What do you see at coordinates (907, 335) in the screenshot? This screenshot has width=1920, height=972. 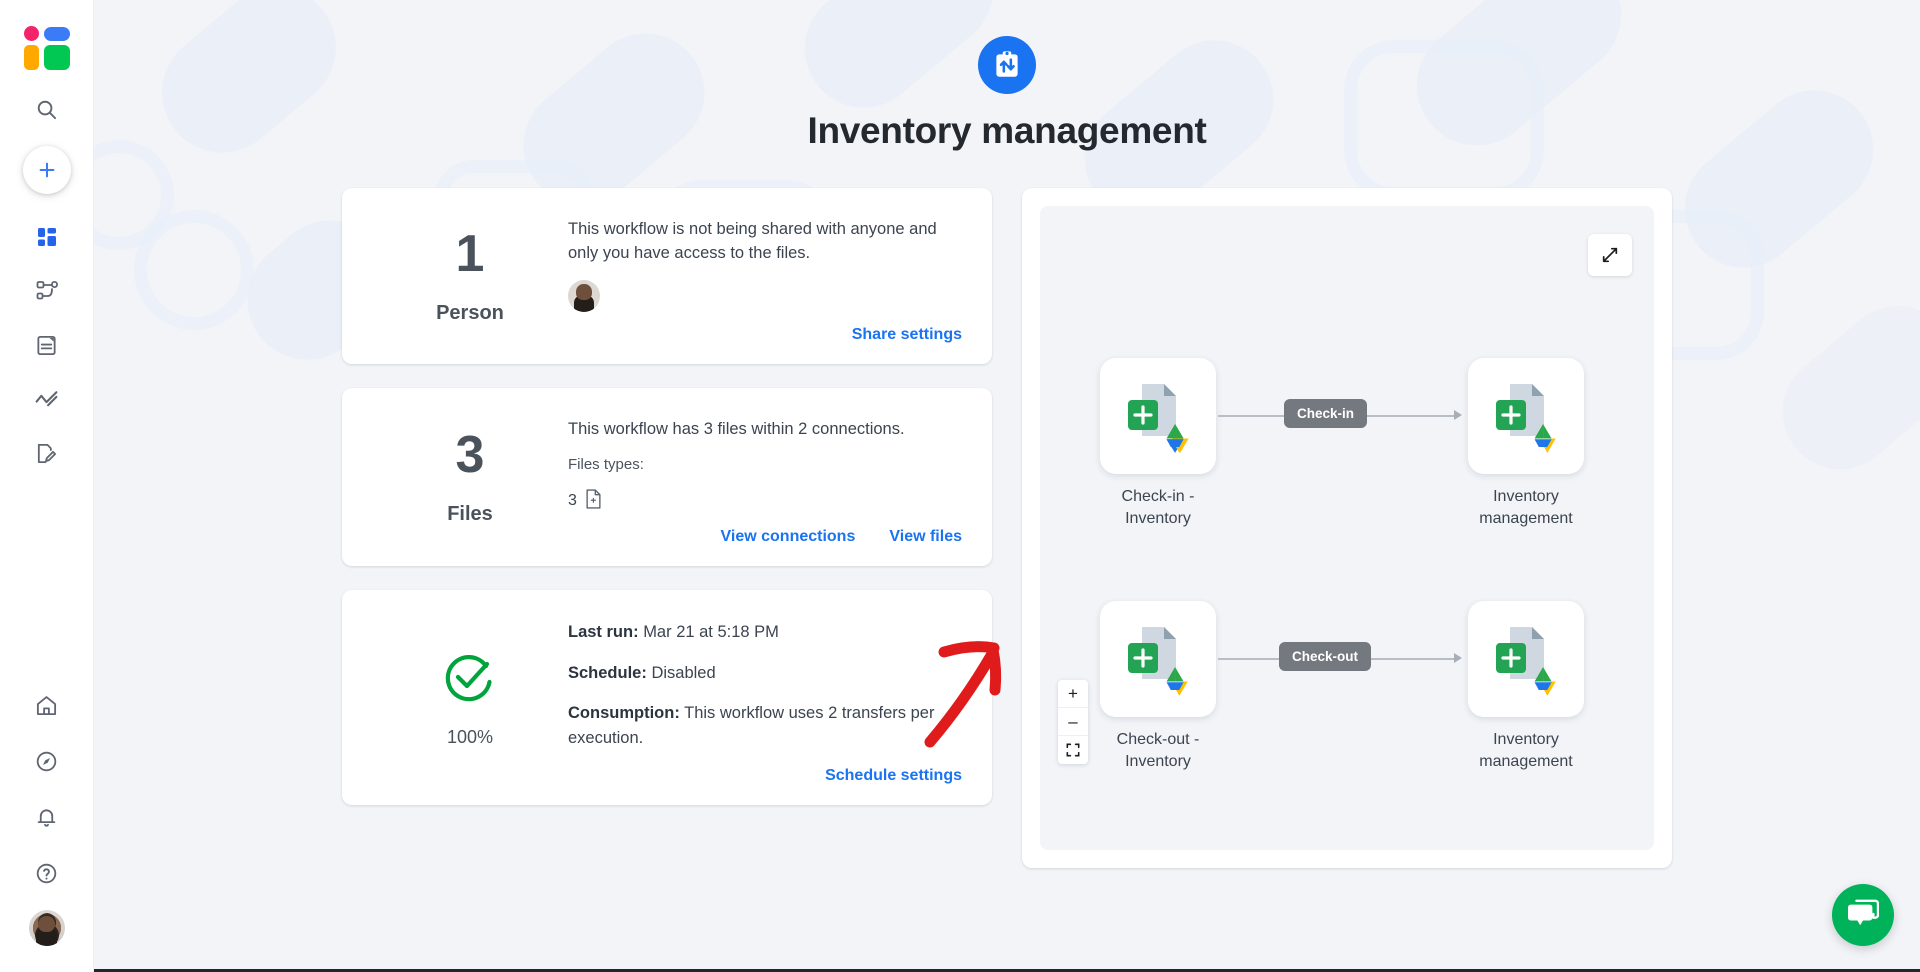 I see `share-settings-link: Share settings` at bounding box center [907, 335].